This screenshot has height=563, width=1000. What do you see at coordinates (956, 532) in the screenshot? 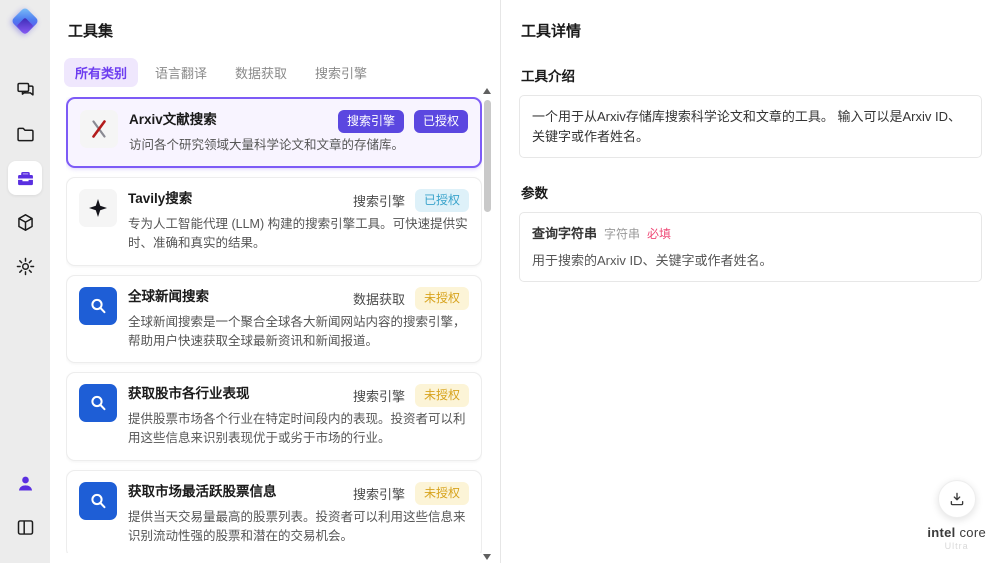
I see `intel-core-logo: intel core` at bounding box center [956, 532].